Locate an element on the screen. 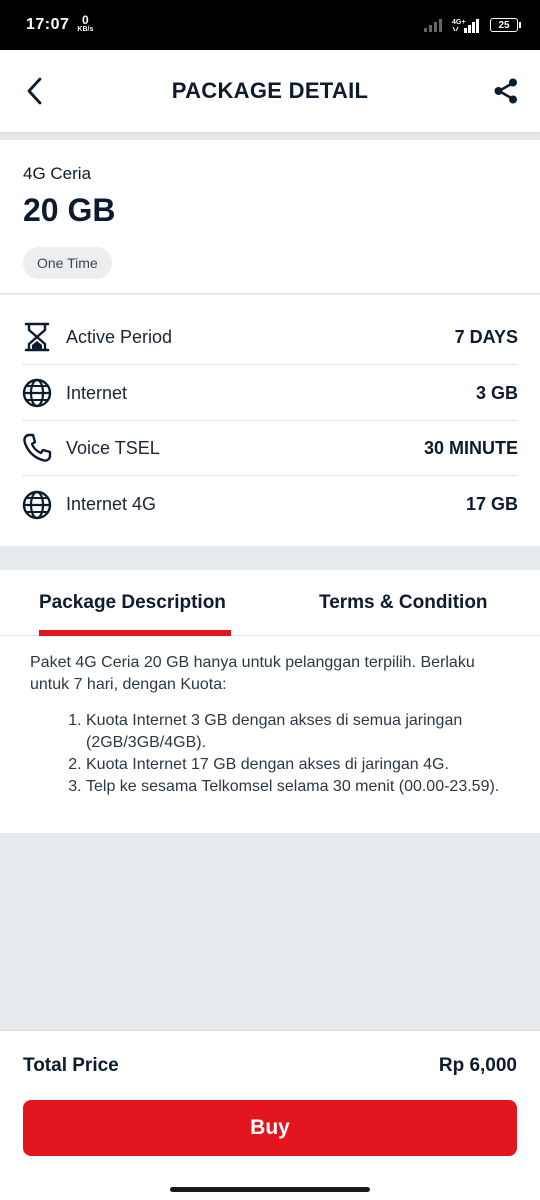 The image size is (540, 1200). signal-4g-icon: 4G+ is located at coordinates (465, 26).